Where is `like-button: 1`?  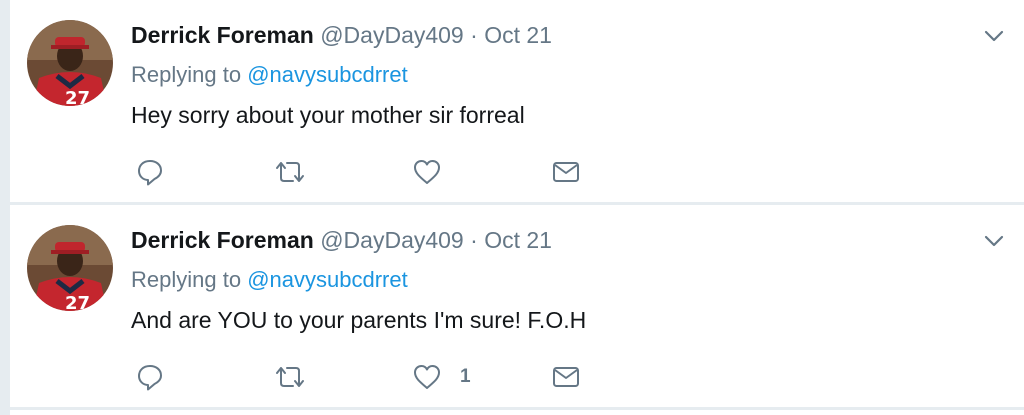 like-button: 1 is located at coordinates (441, 377).